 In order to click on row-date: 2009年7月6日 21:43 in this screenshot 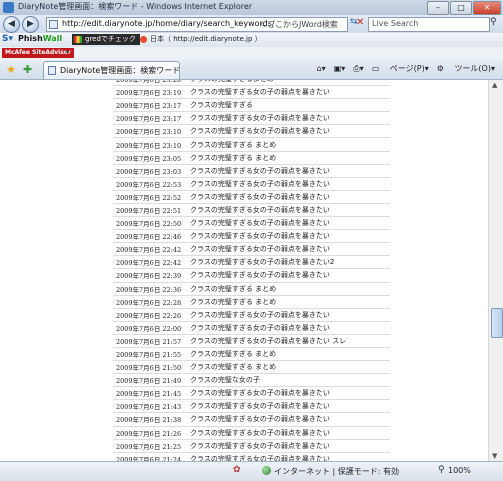, I will do `click(149, 406)`.